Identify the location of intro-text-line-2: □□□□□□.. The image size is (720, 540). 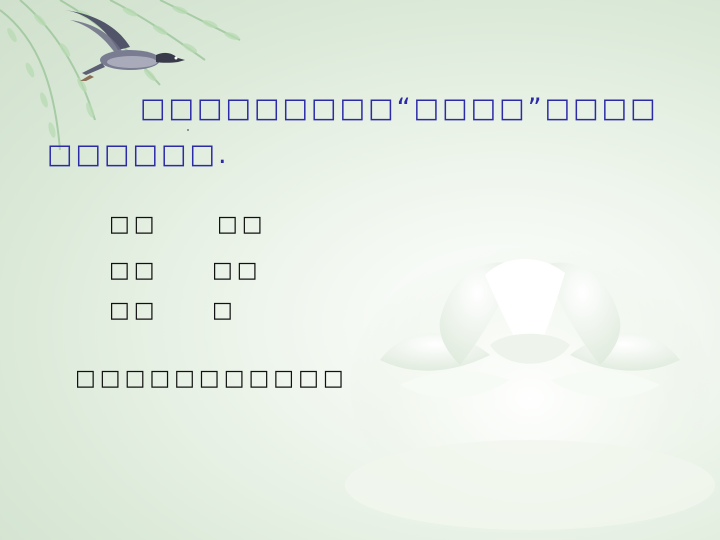
(138, 154).